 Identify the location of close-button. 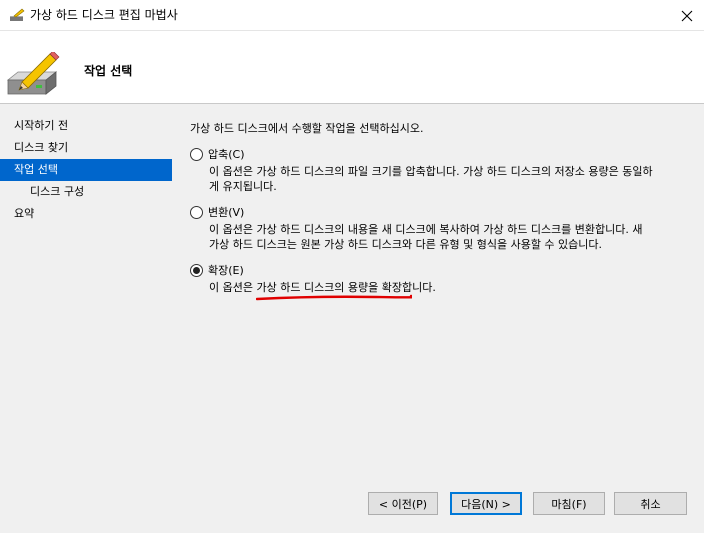
(687, 15).